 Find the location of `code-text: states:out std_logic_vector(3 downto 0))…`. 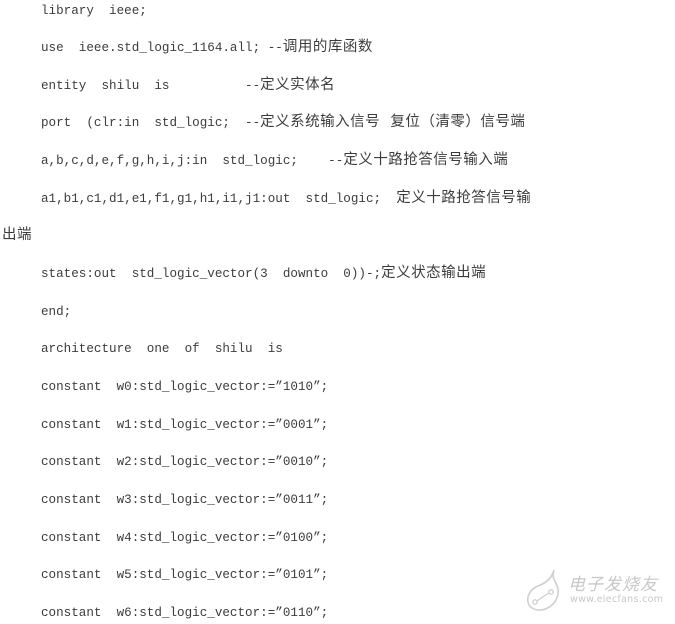

code-text: states:out std_logic_vector(3 downto 0))… is located at coordinates (211, 274).